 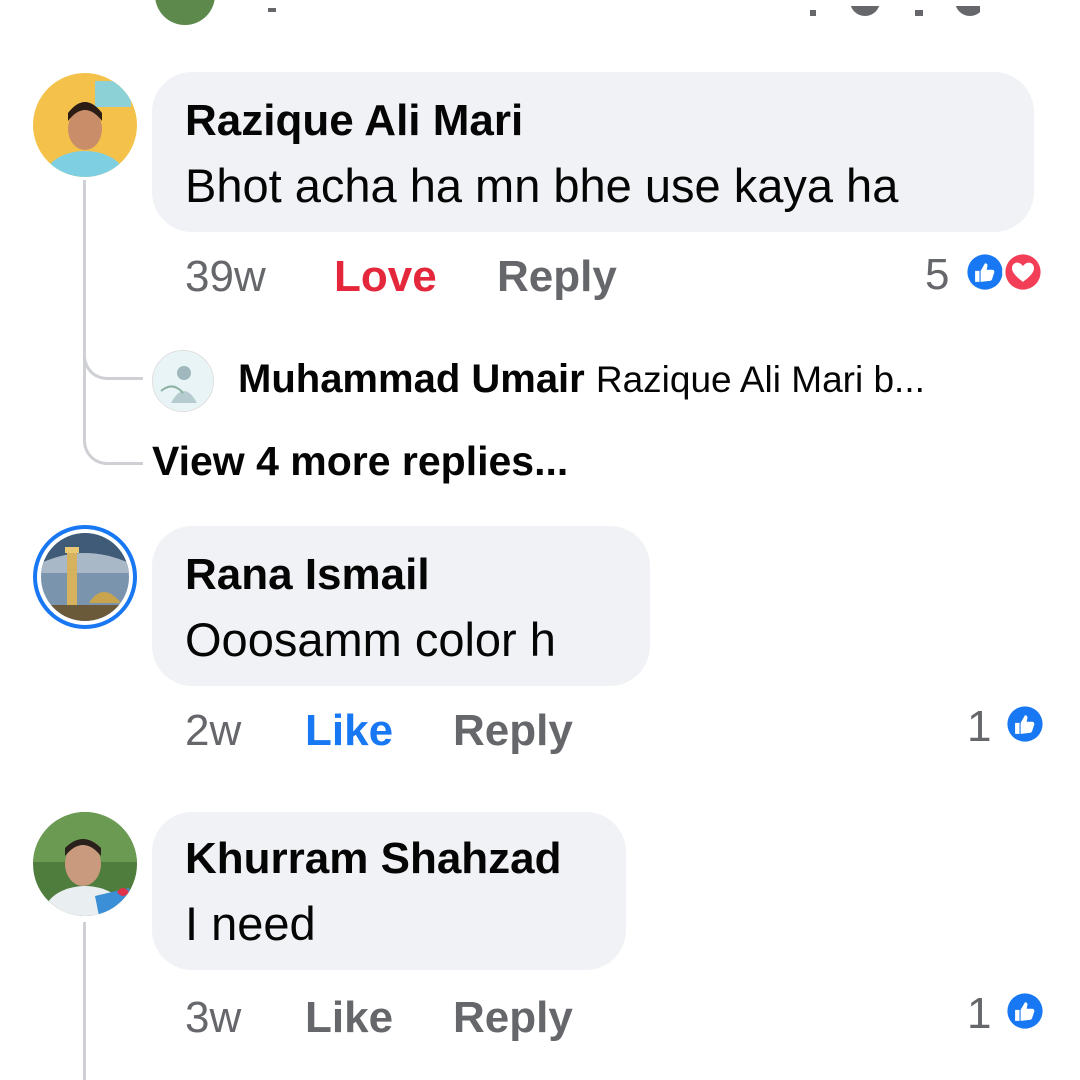 What do you see at coordinates (411, 379) in the screenshot?
I see `reply-author: Muhammad Umair` at bounding box center [411, 379].